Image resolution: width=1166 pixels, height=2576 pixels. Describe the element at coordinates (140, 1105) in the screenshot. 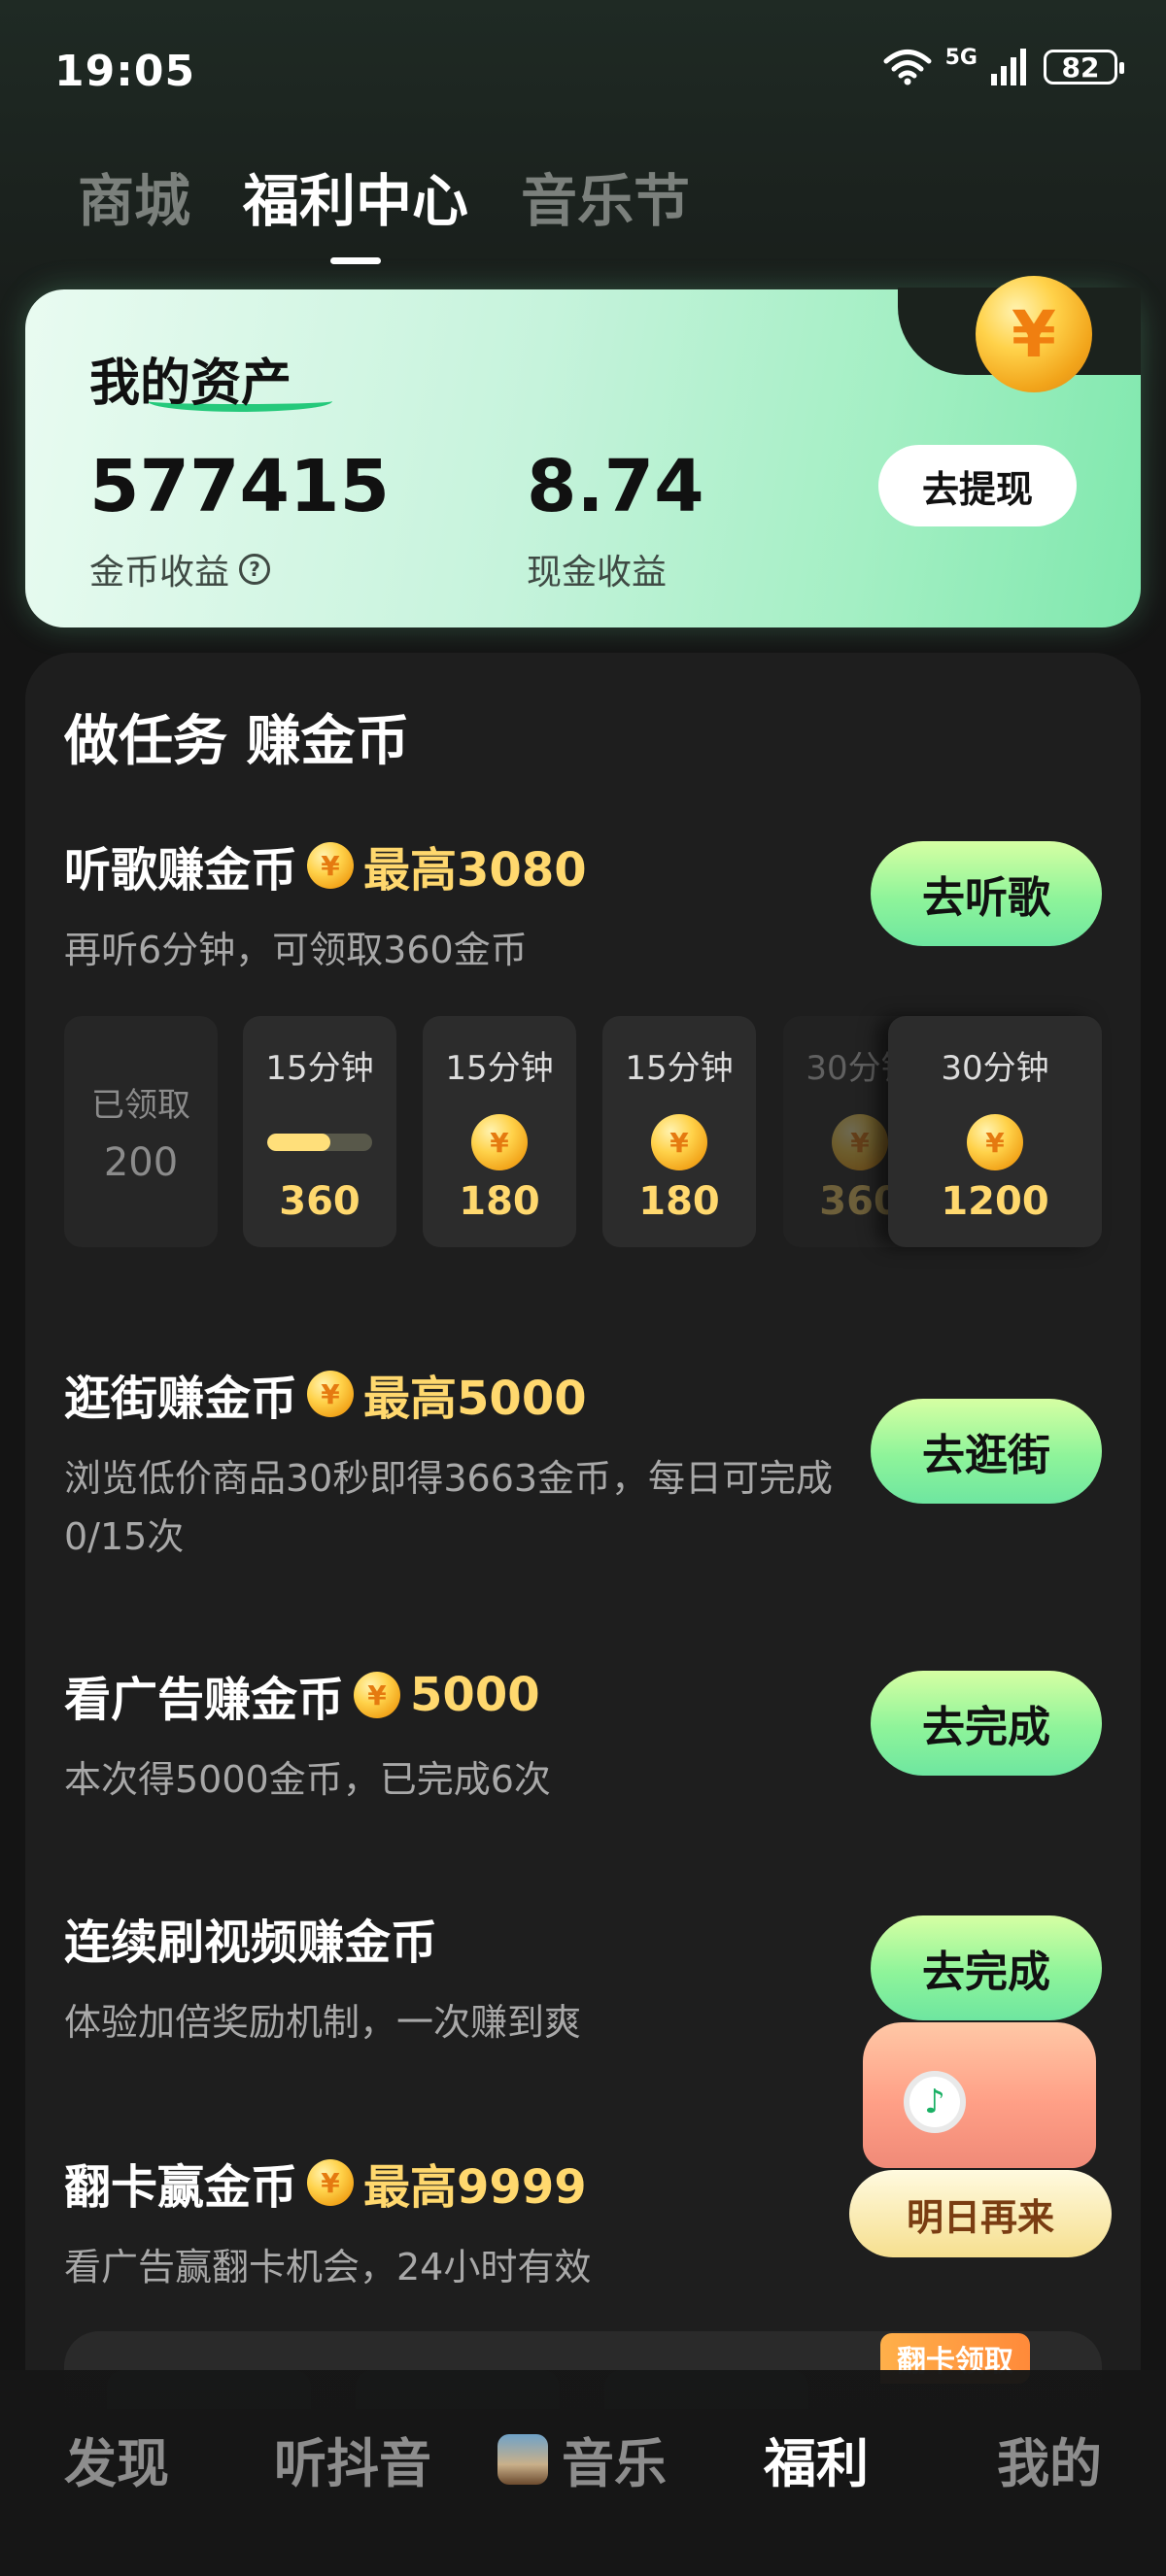

I see `timeline-label: 已领取` at that location.